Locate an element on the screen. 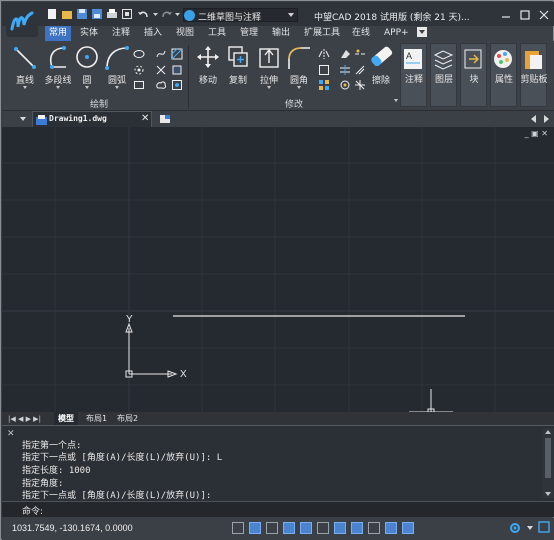 The height and width of the screenshot is (540, 554). layout-tab-bar: |◀ ◀ ▶ ▶| 模型 布局1 布局2 is located at coordinates (278, 418).